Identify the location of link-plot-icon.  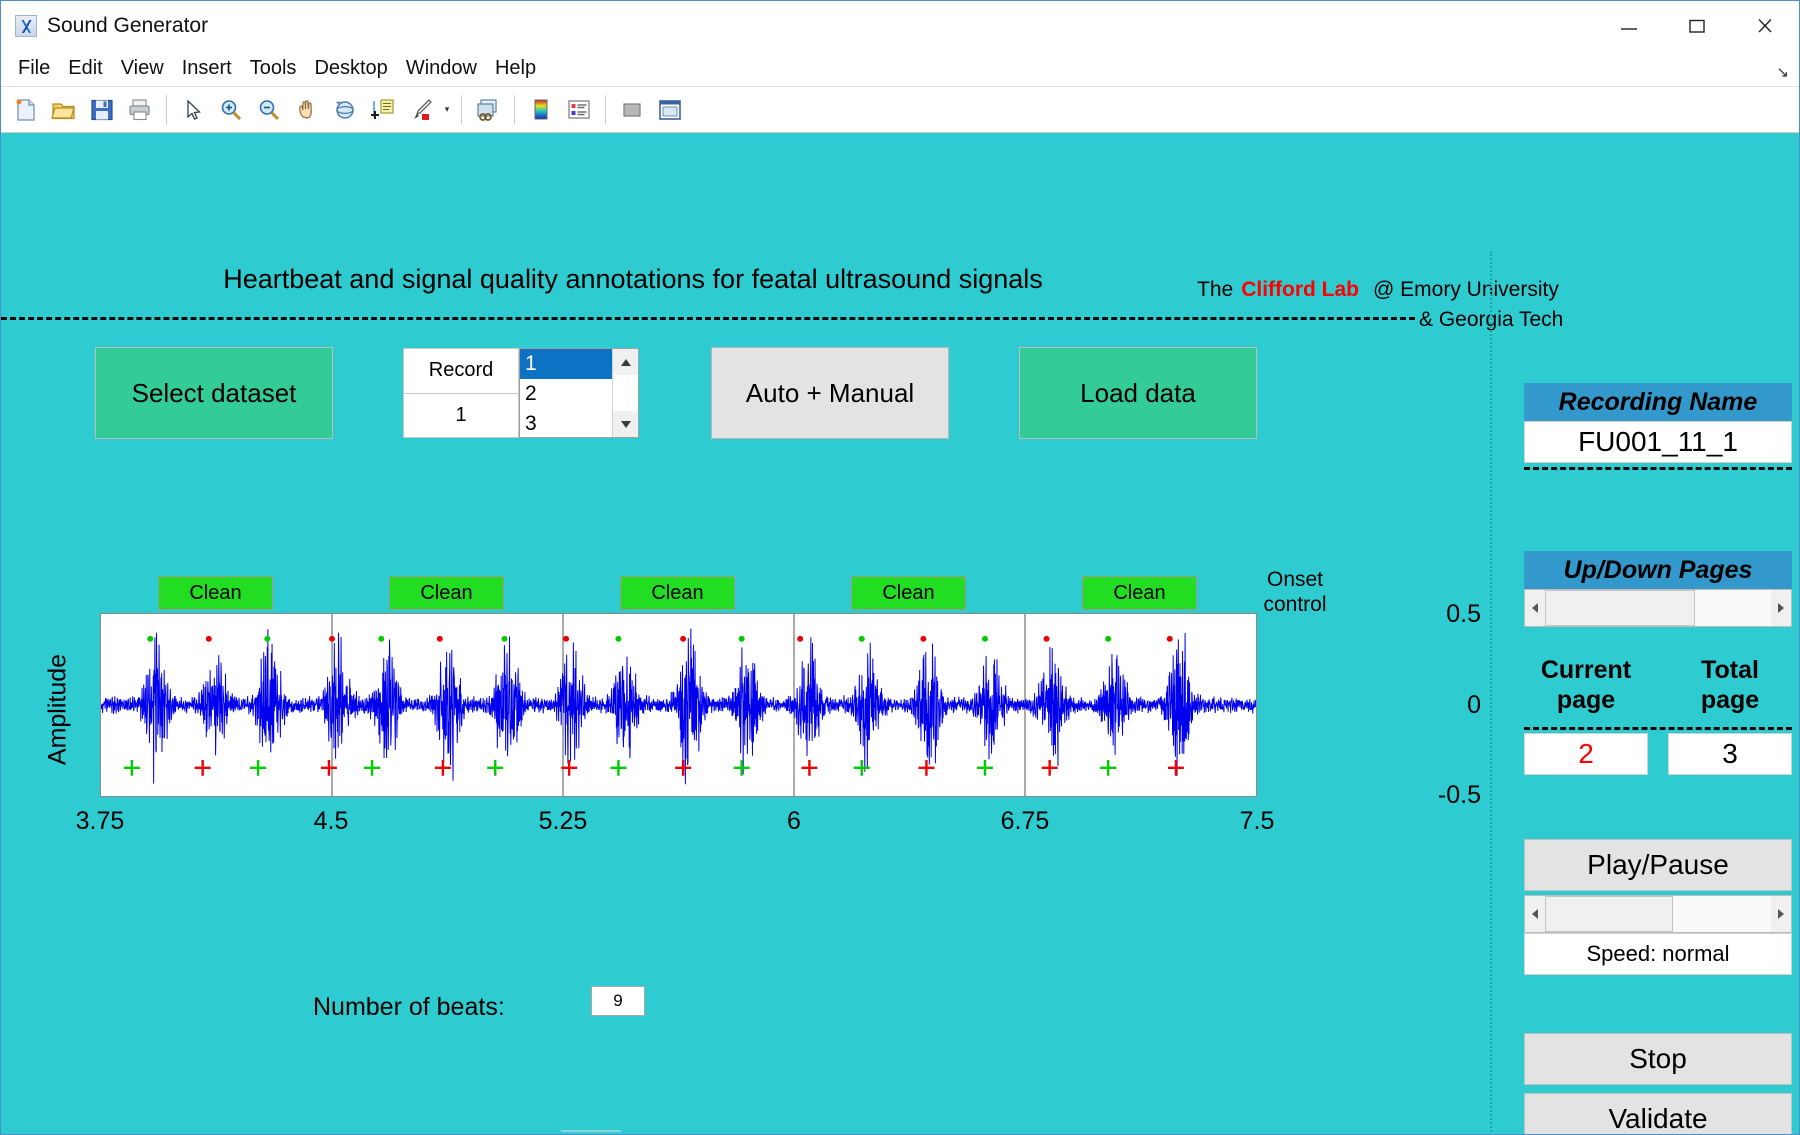
(488, 110).